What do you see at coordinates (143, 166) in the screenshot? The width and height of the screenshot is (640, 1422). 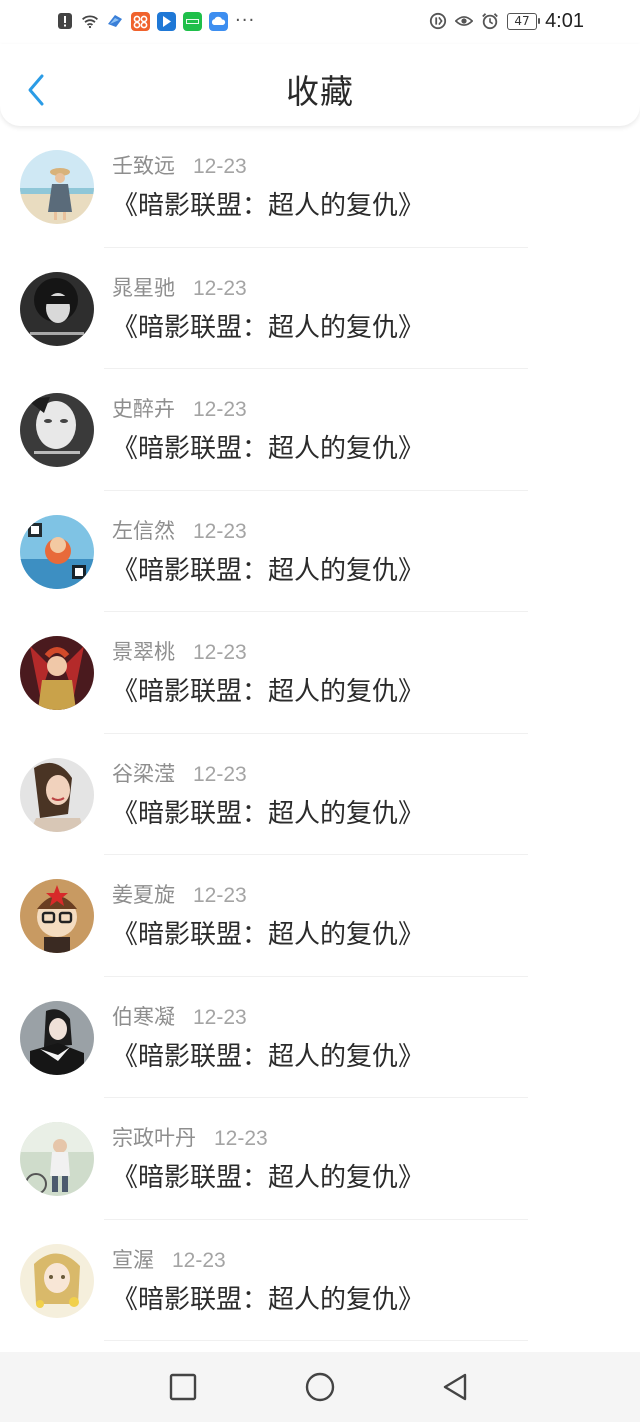 I see `user-name: 壬致远` at bounding box center [143, 166].